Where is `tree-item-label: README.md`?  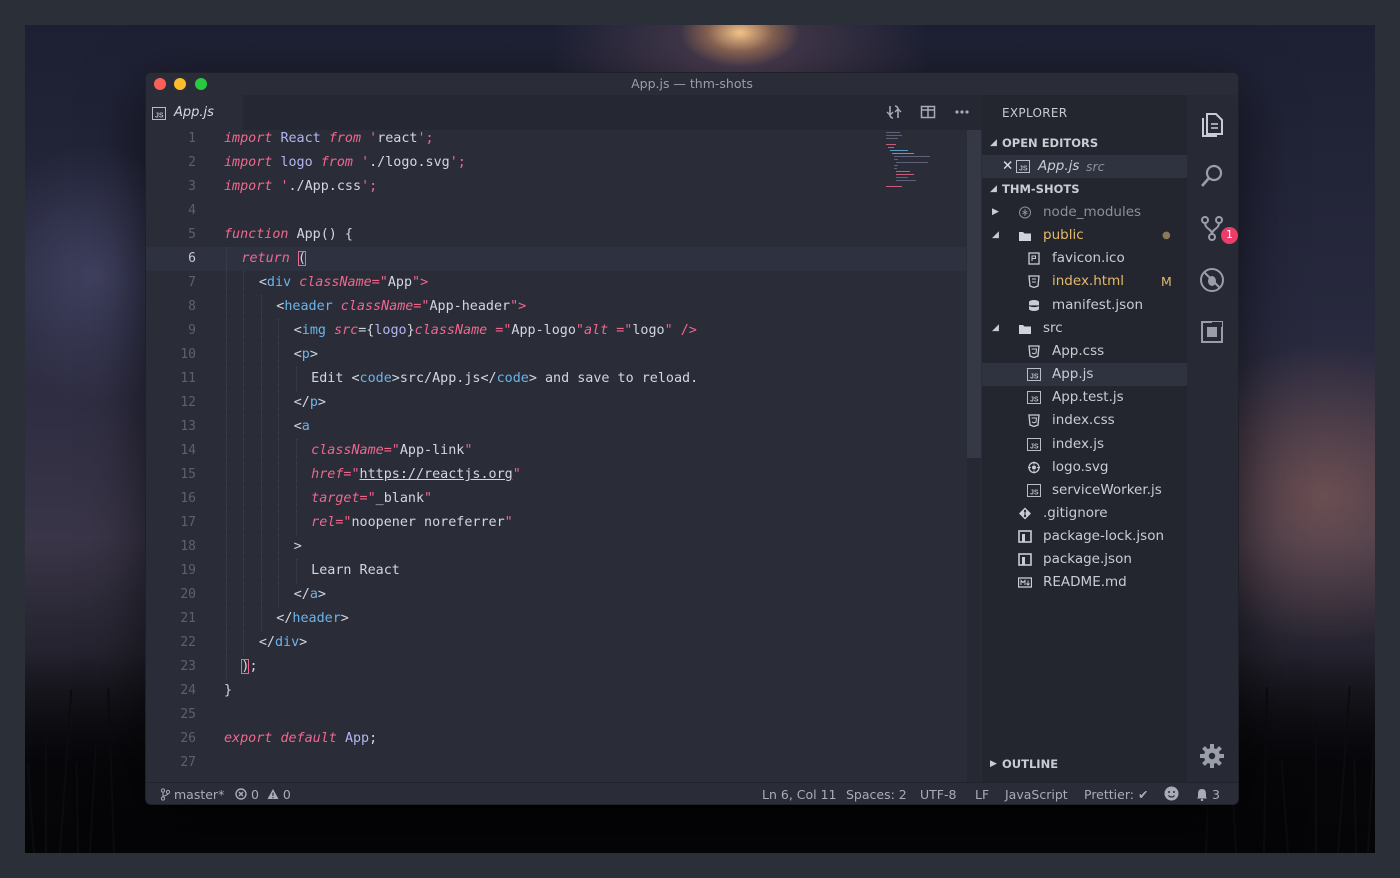
tree-item-label: README.md is located at coordinates (1085, 582).